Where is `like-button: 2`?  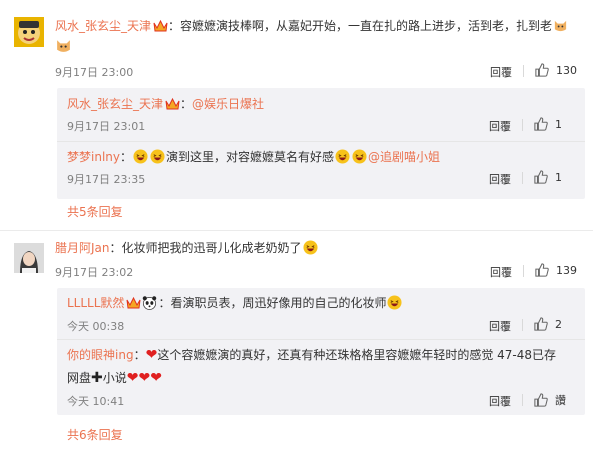
like-button: 2 is located at coordinates (548, 324).